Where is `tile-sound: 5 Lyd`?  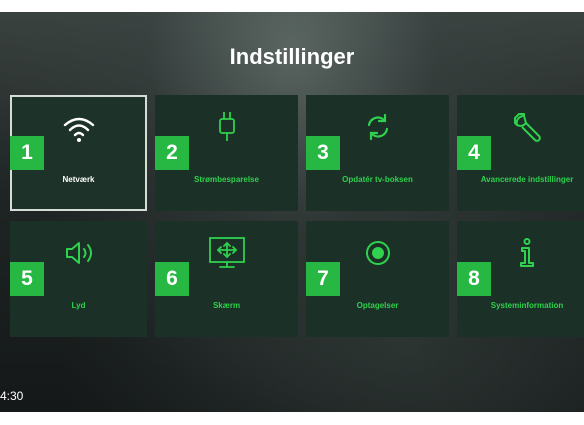 tile-sound: 5 Lyd is located at coordinates (78, 279).